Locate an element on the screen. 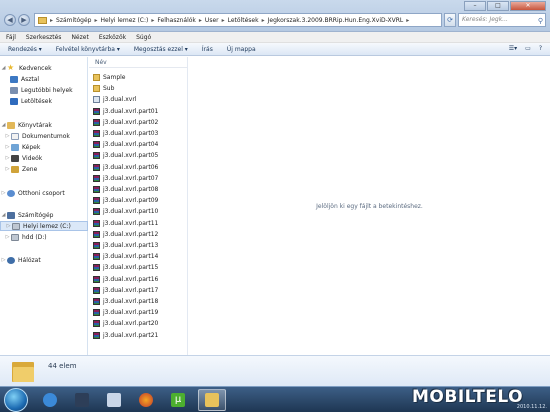  nav-network: ▷ Hálózat is located at coordinates (44, 260).